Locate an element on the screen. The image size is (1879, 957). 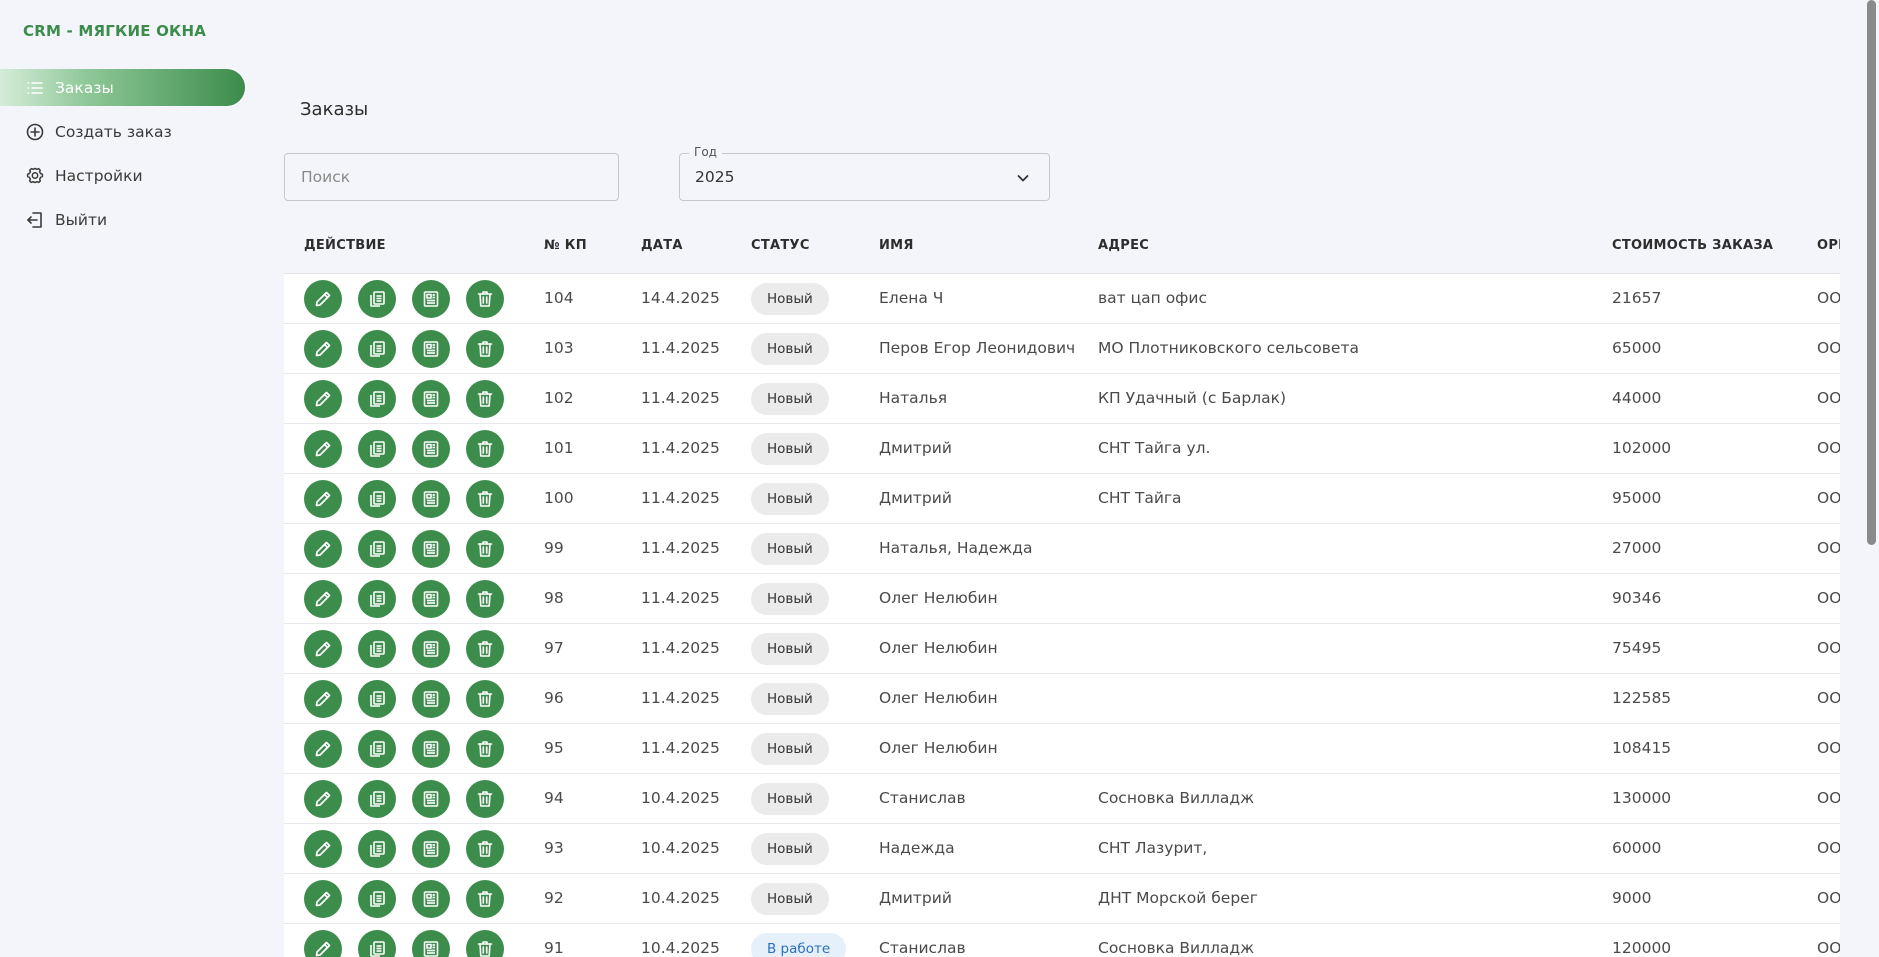
table-row: 97 11.4.2025 Олег Нелюбин 75495 ОО Новый is located at coordinates (1062, 649).